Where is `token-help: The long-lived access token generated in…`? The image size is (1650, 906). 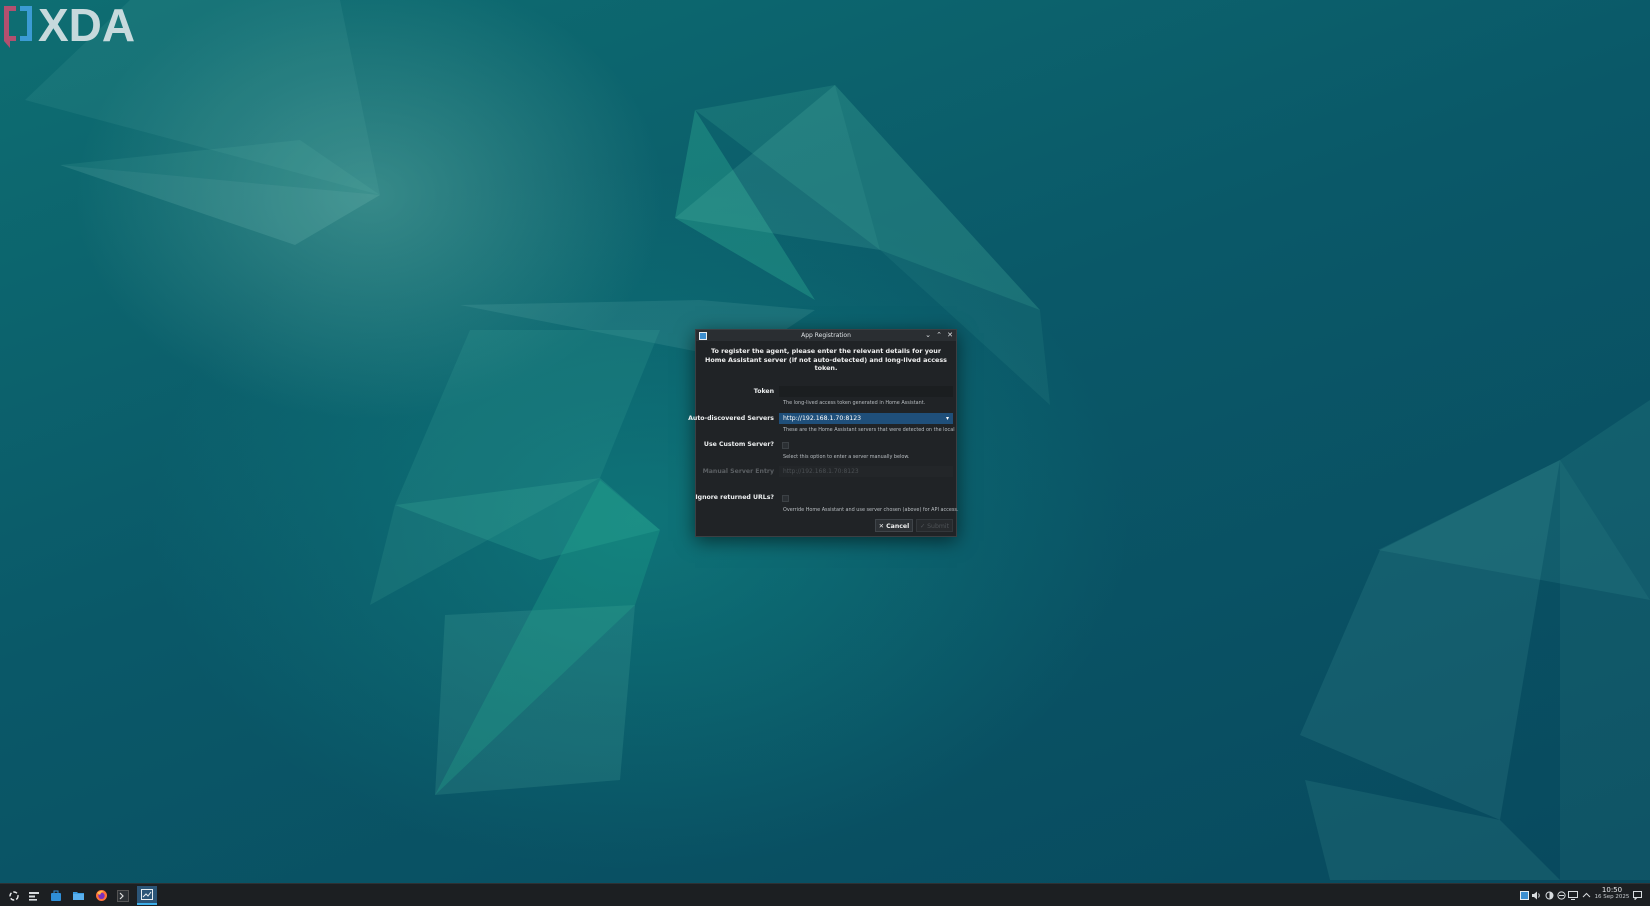
token-help: The long-lived access token generated in… is located at coordinates (854, 403).